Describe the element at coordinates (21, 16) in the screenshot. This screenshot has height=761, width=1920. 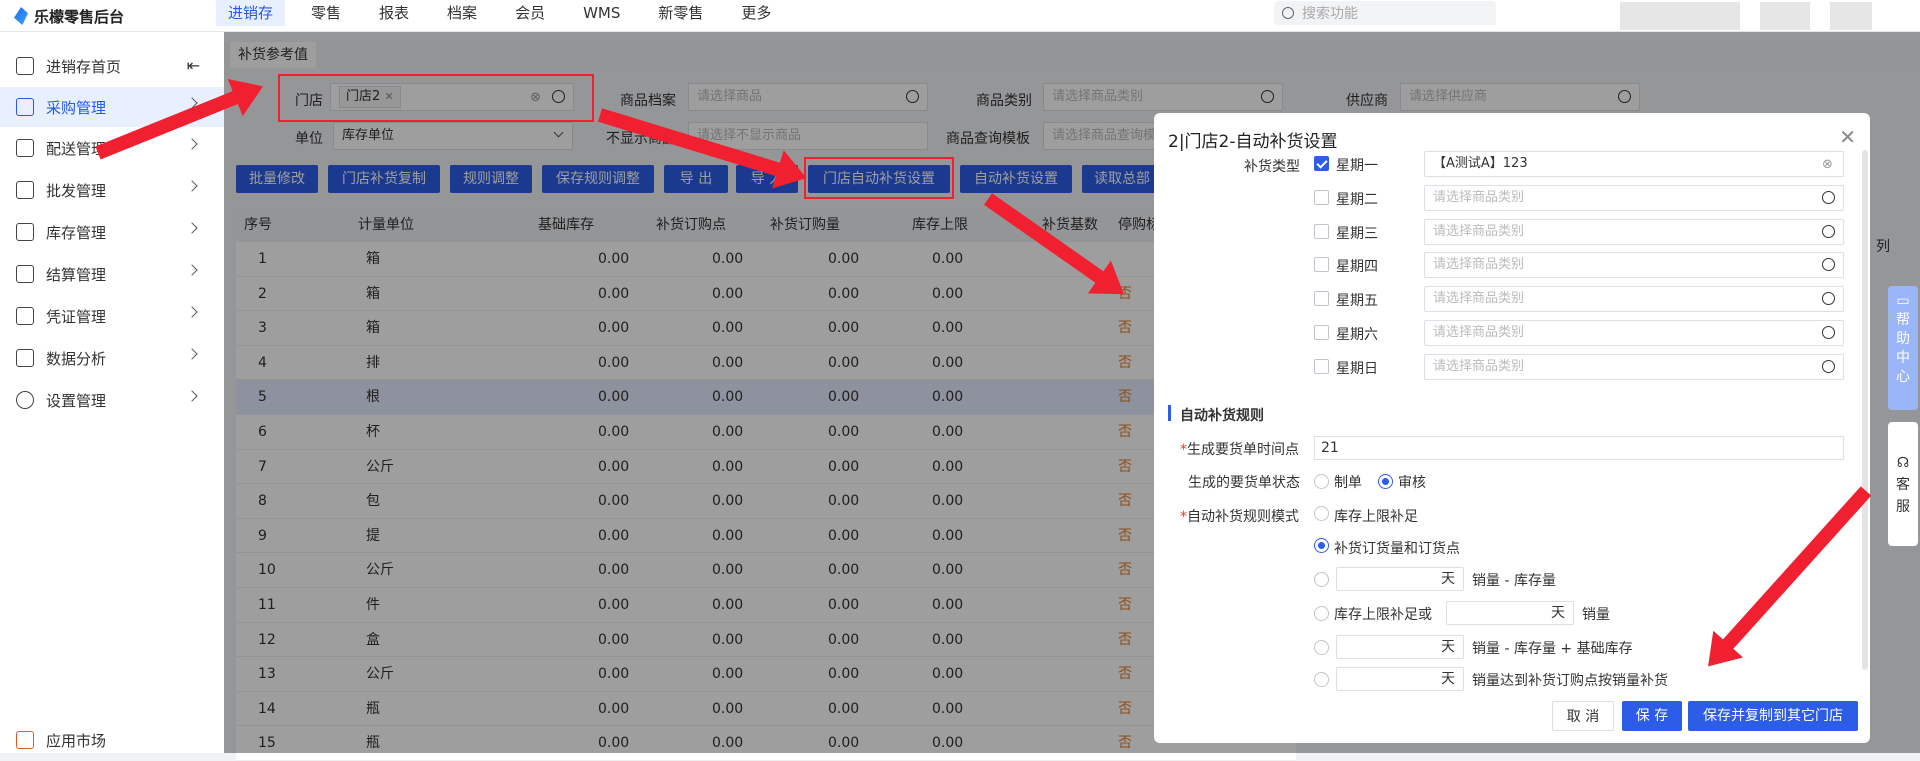
I see `logo-icon` at that location.